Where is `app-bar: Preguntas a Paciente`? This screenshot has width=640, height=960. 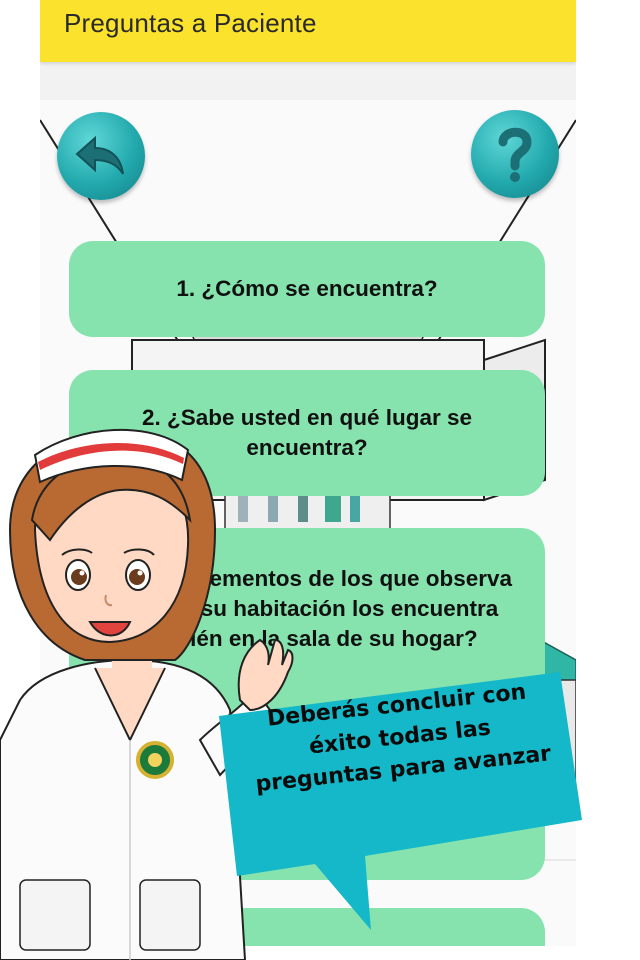
app-bar: Preguntas a Paciente is located at coordinates (308, 31).